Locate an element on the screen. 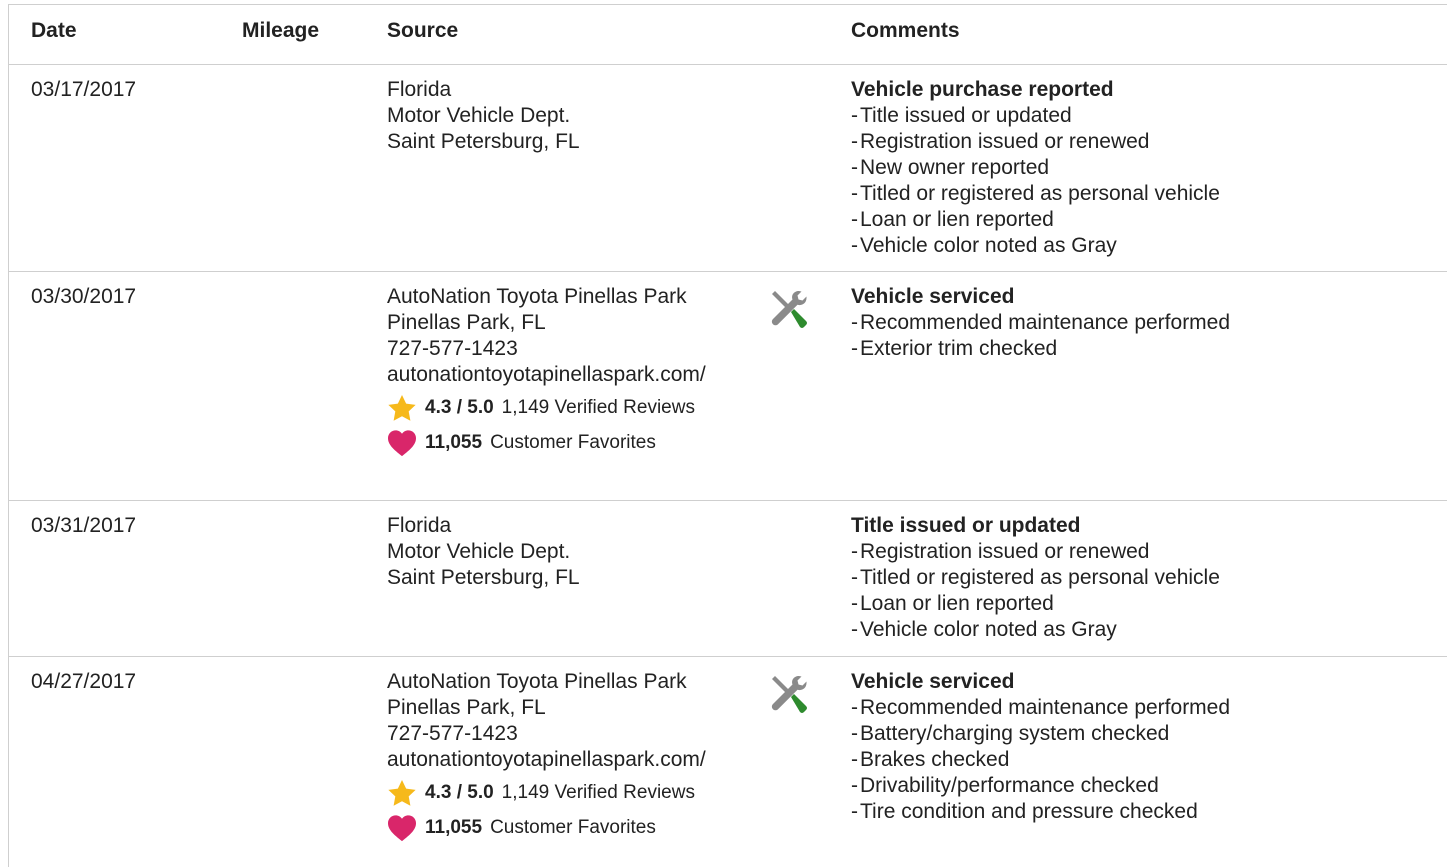  comment-title: Vehicle purchase reported is located at coordinates (982, 89).